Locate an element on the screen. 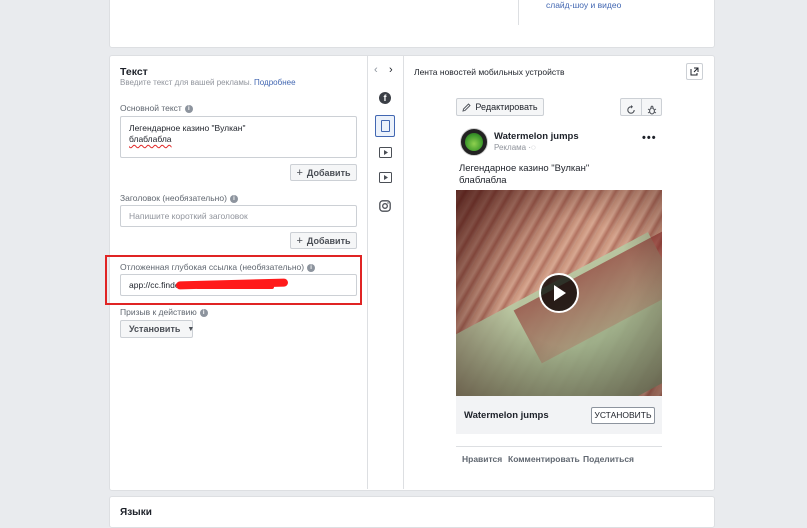 Image resolution: width=807 pixels, height=528 pixels. sponsored-line: Реклама ·◌ is located at coordinates (515, 147).